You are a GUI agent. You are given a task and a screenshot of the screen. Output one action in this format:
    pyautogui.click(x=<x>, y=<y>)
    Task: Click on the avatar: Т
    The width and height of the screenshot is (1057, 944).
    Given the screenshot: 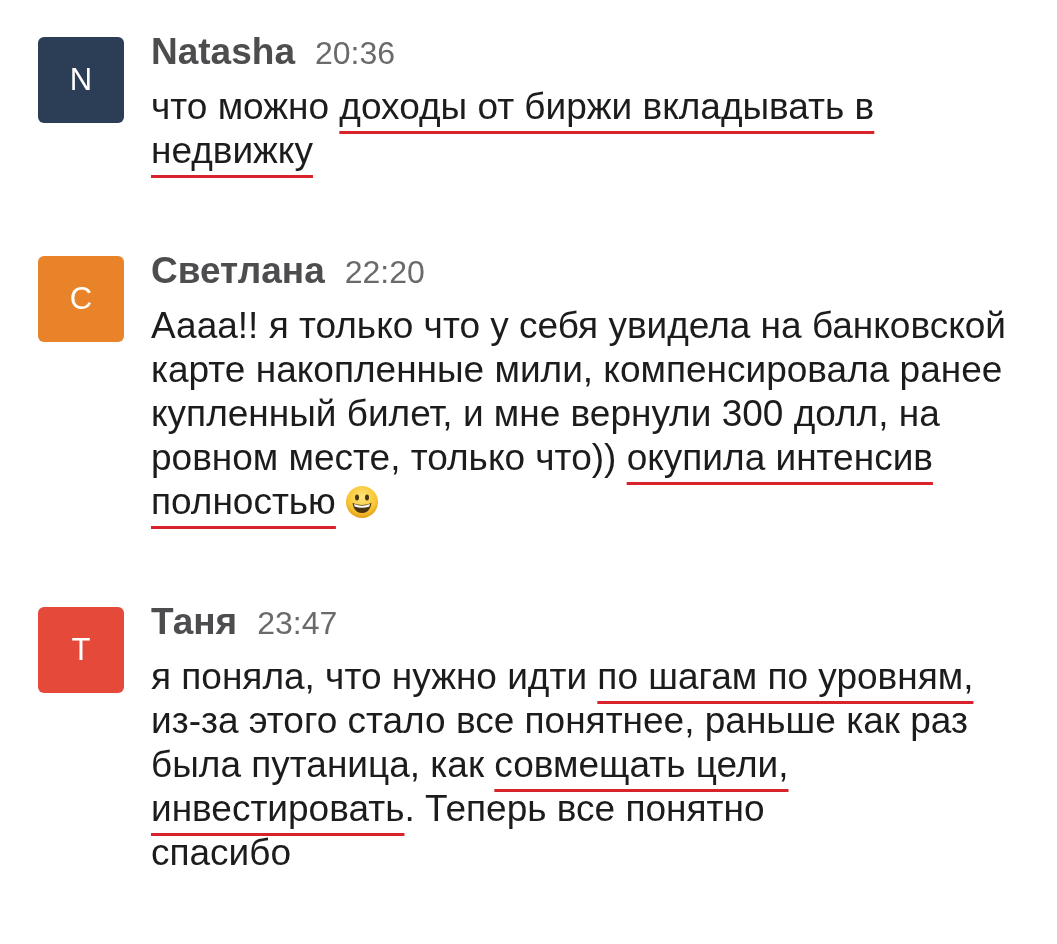 What is the action you would take?
    pyautogui.click(x=81, y=650)
    